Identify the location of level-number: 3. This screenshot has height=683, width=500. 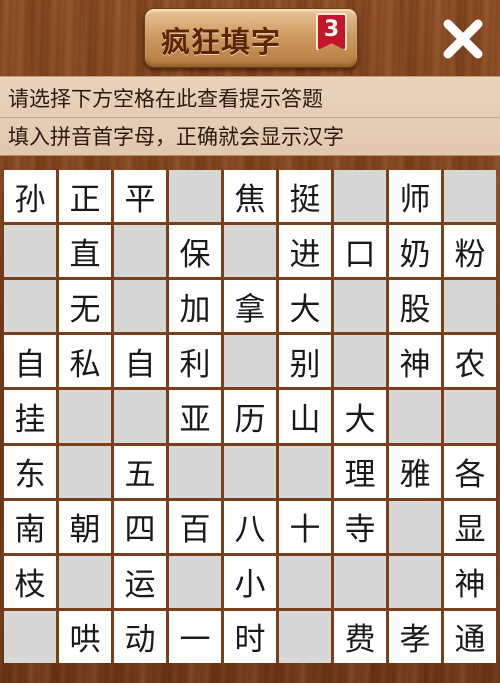
(331, 29).